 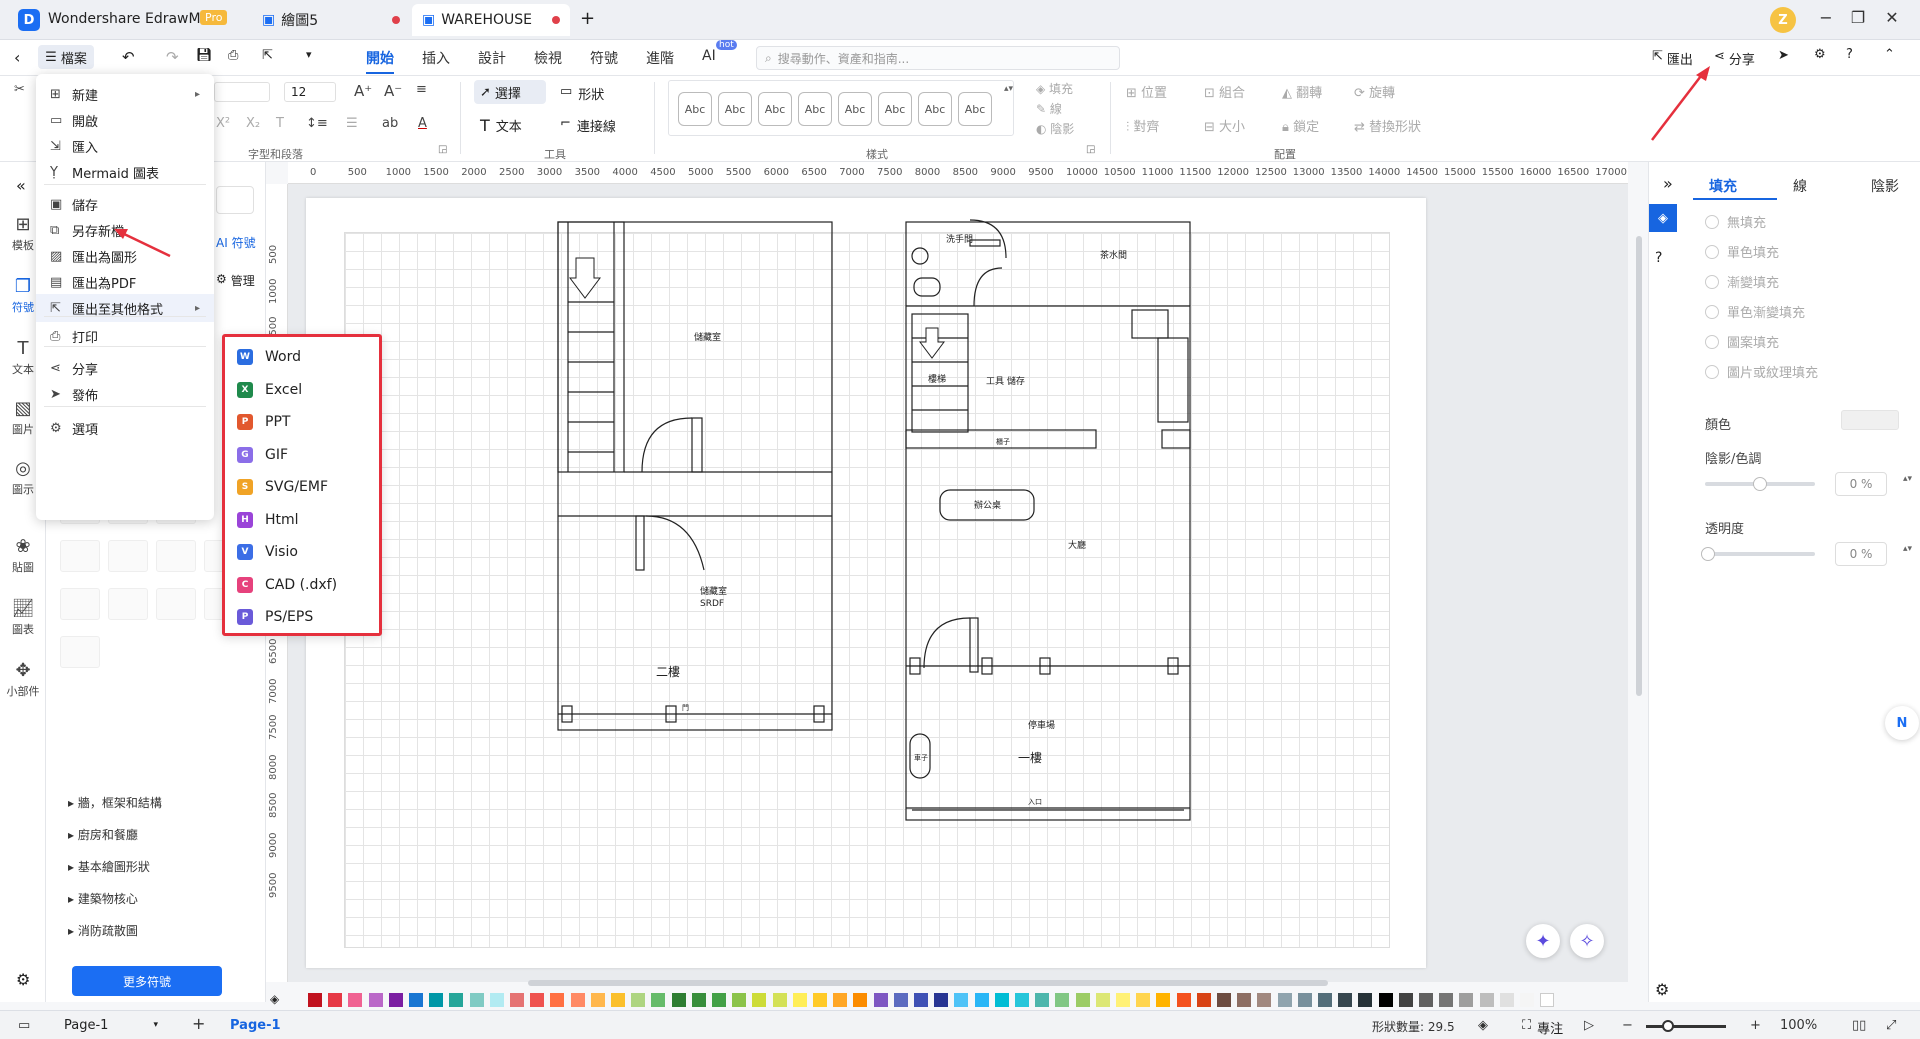 What do you see at coordinates (1742, 251) in the screenshot?
I see `fill-solid-option: 單色填充` at bounding box center [1742, 251].